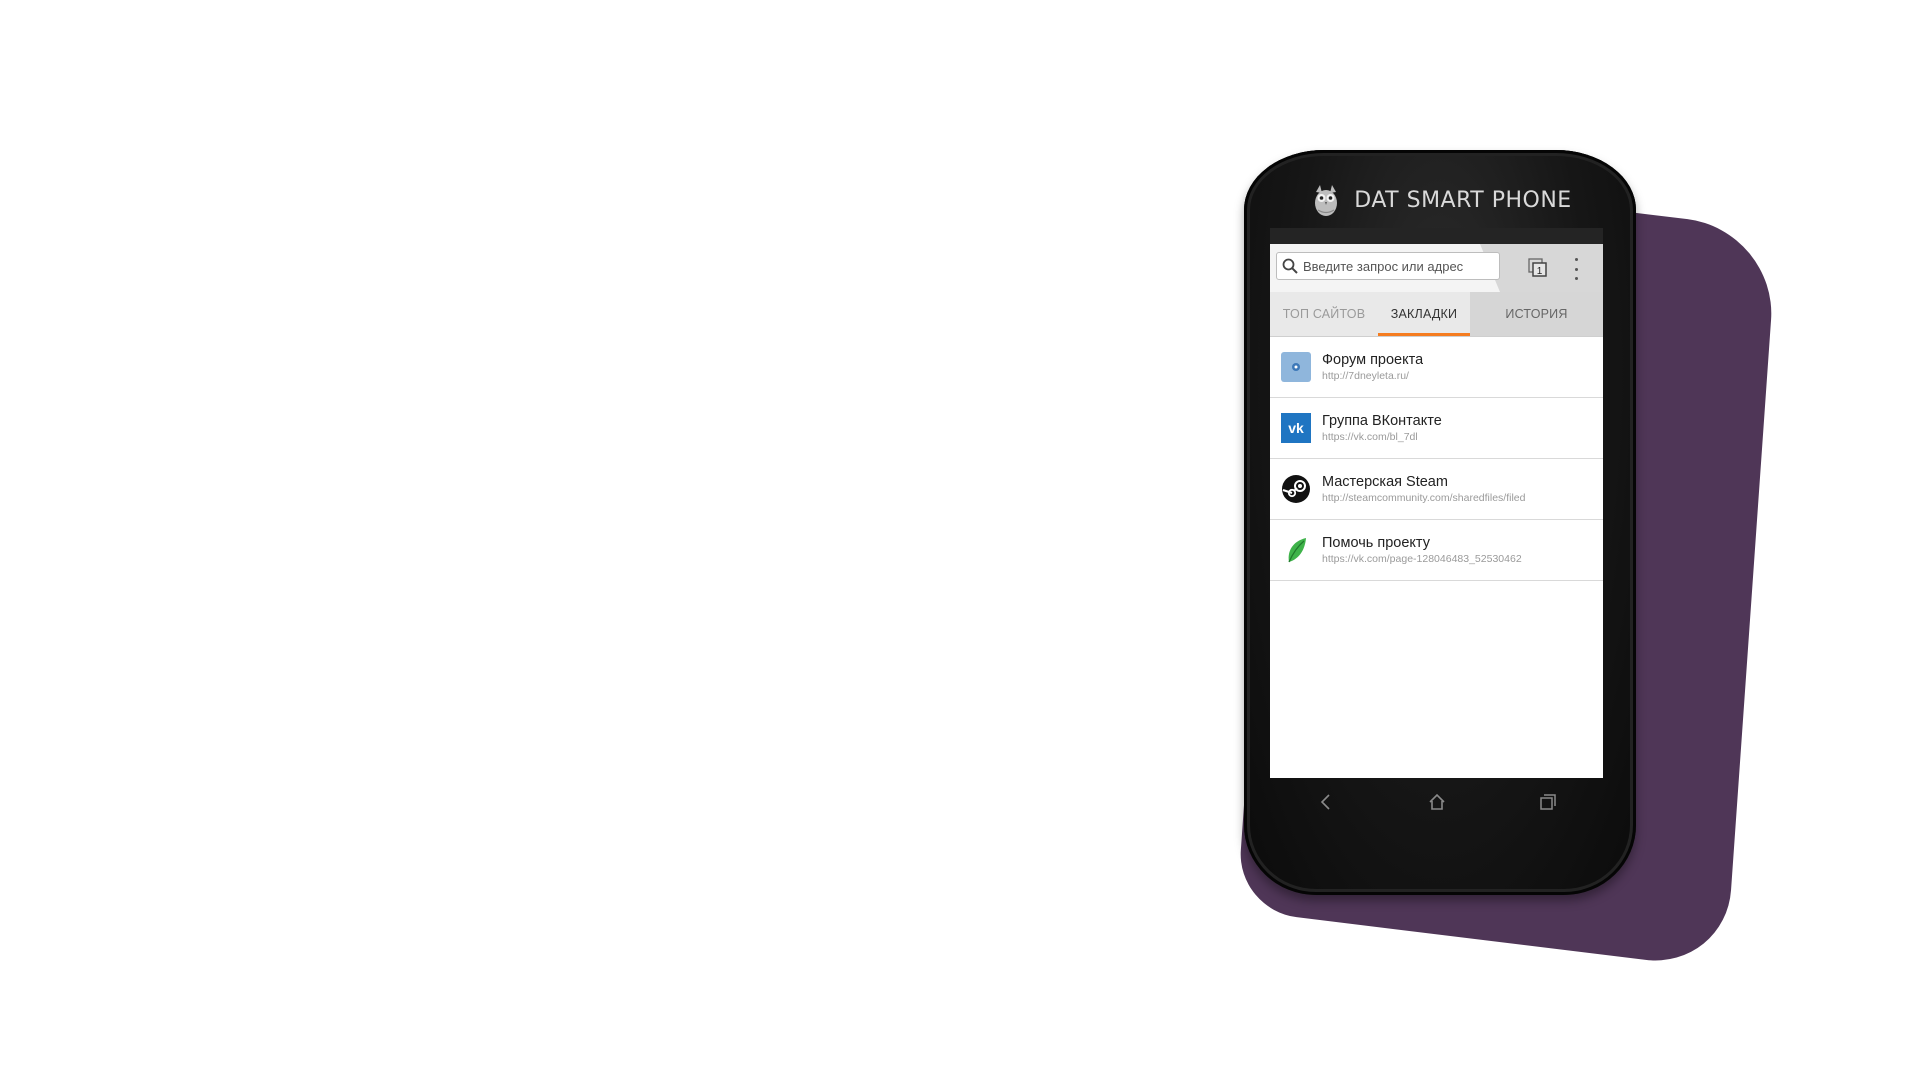  What do you see at coordinates (1365, 376) in the screenshot?
I see `bookmark-url: http://7dneyleta.ru/` at bounding box center [1365, 376].